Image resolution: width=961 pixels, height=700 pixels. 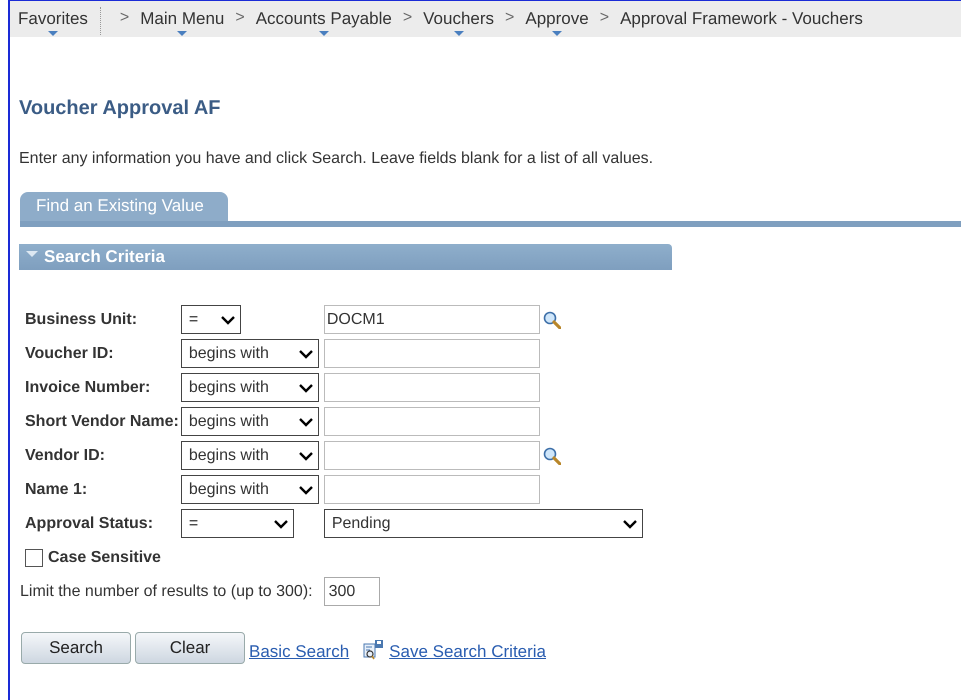 I want to click on value-select: Pending, so click(x=483, y=523).